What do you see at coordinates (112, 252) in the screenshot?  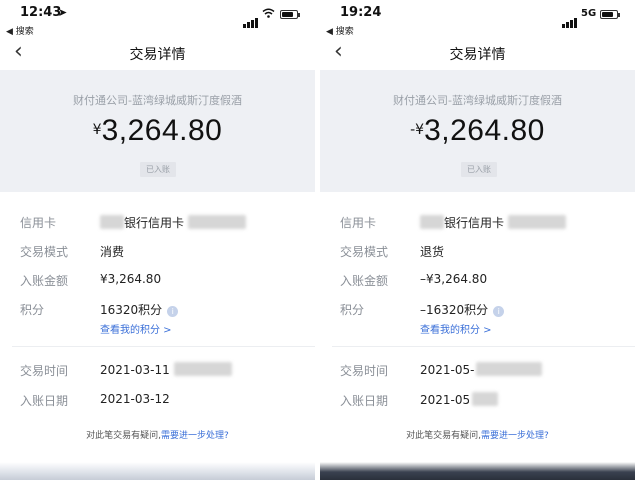 I see `mode-value: 消费` at bounding box center [112, 252].